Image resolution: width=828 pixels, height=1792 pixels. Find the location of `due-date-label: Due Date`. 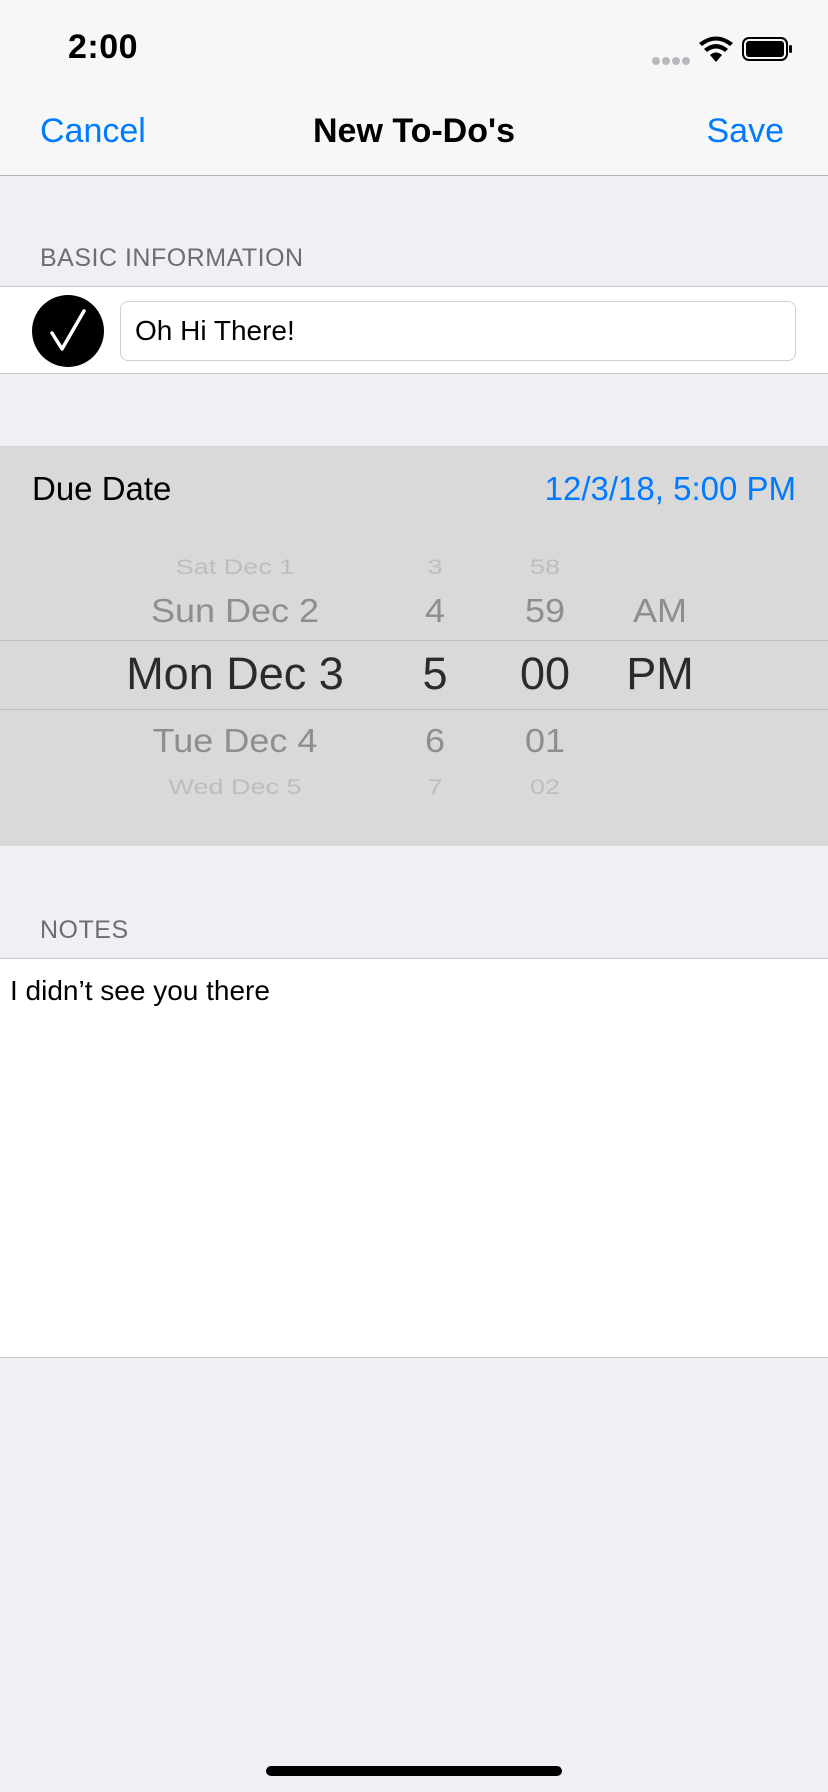

due-date-label: Due Date is located at coordinates (102, 488).